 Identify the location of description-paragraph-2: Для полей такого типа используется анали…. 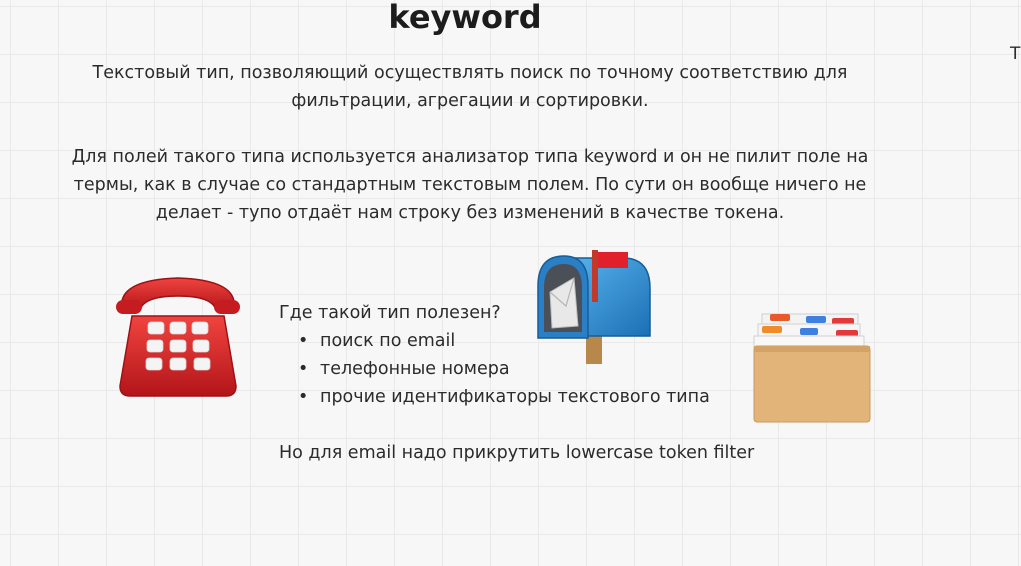
(470, 185).